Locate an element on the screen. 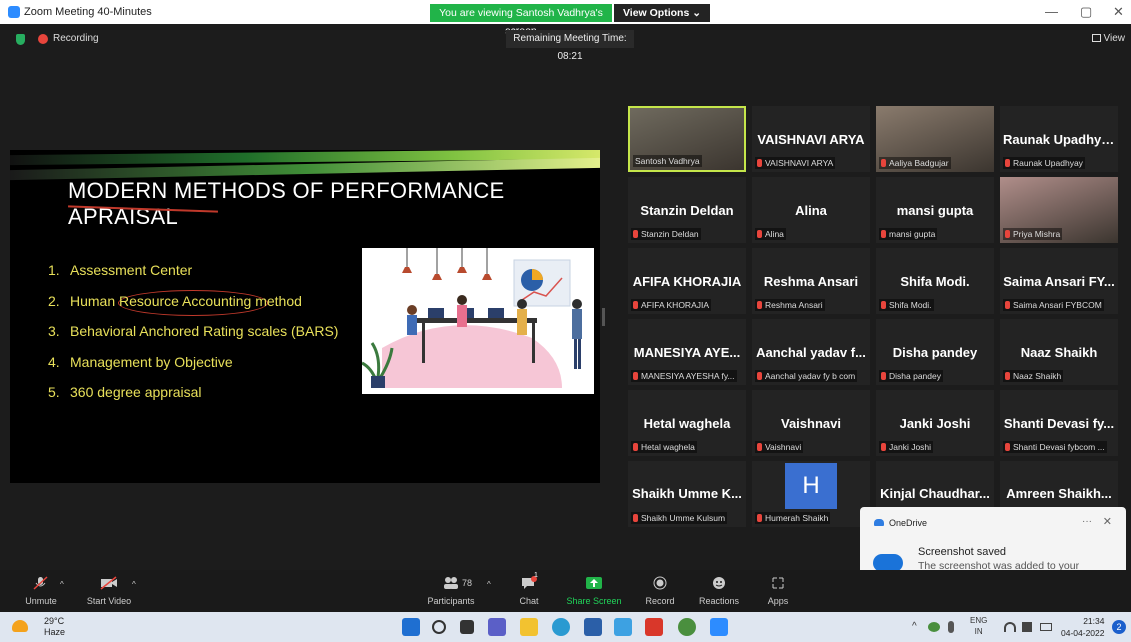 The image size is (1131, 642). participants-label: Participants is located at coordinates (451, 601).